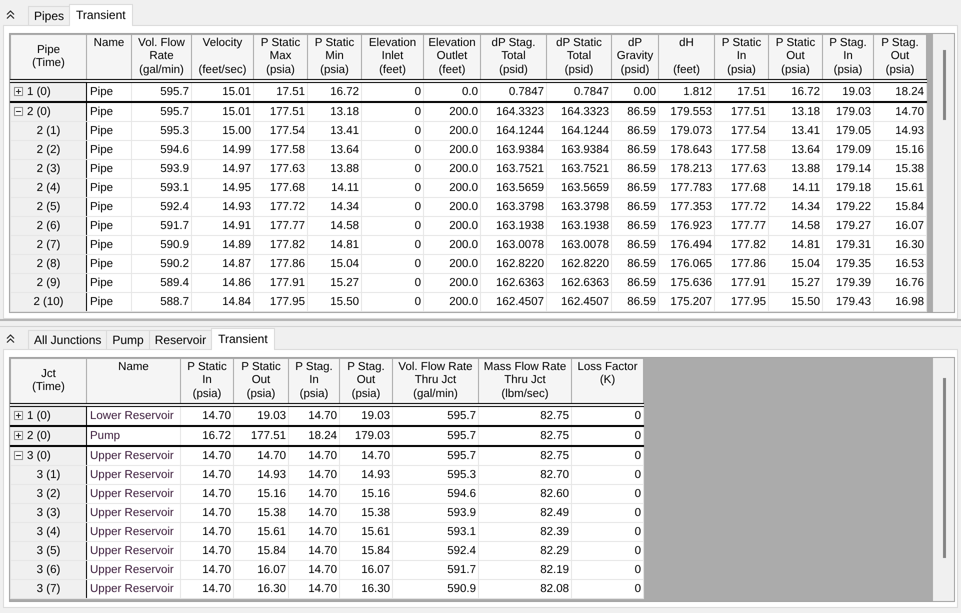 This screenshot has height=613, width=961. Describe the element at coordinates (795, 226) in the screenshot. I see `table-cell: 14.58` at that location.